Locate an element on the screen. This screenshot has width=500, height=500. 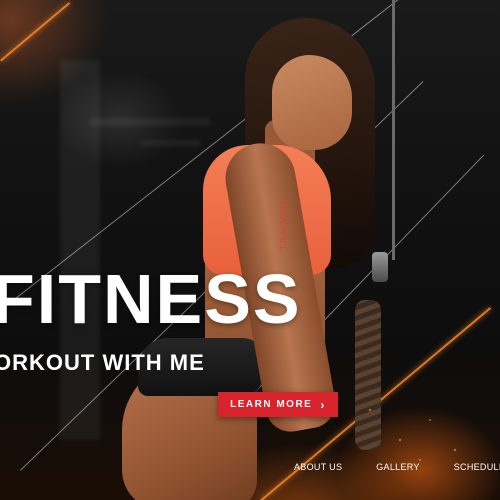
learn-more-label: LEARN MORE is located at coordinates (271, 404).